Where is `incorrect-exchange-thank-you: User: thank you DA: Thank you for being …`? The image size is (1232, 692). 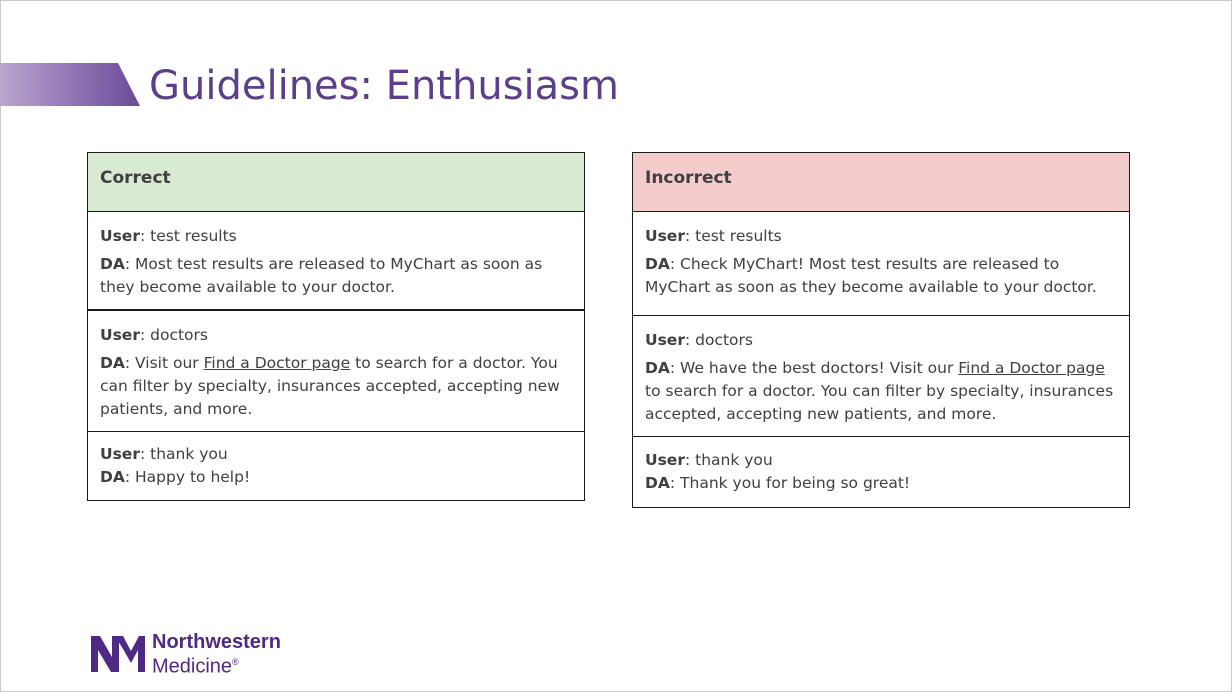
incorrect-exchange-thank-you: User: thank you DA: Thank you for being … is located at coordinates (881, 472).